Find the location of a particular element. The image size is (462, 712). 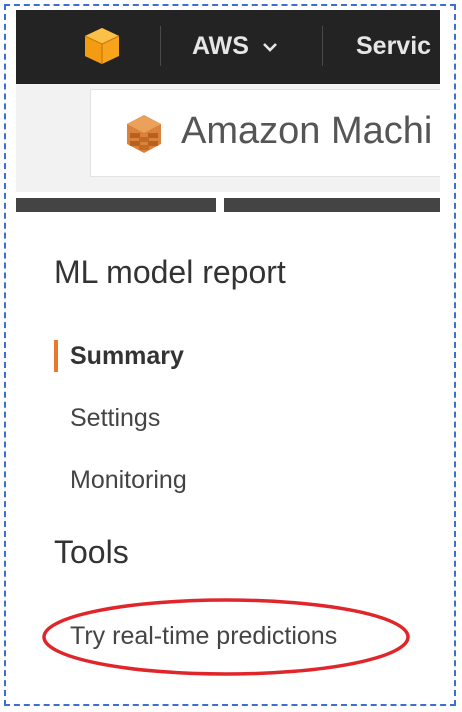

service-header-panel: Amazon Machi is located at coordinates (265, 133).